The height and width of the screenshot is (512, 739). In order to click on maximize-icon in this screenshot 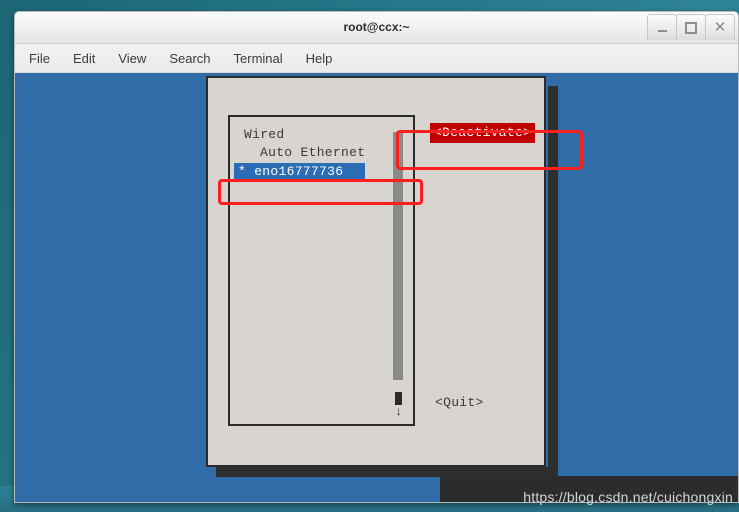, I will do `click(691, 27)`.